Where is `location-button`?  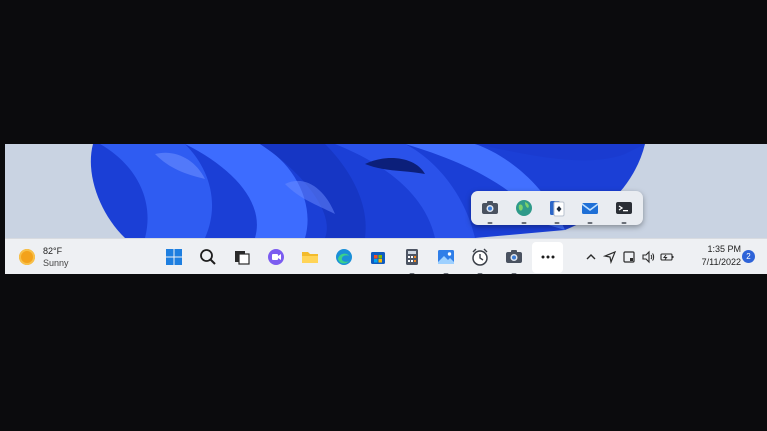
location-button is located at coordinates (610, 257).